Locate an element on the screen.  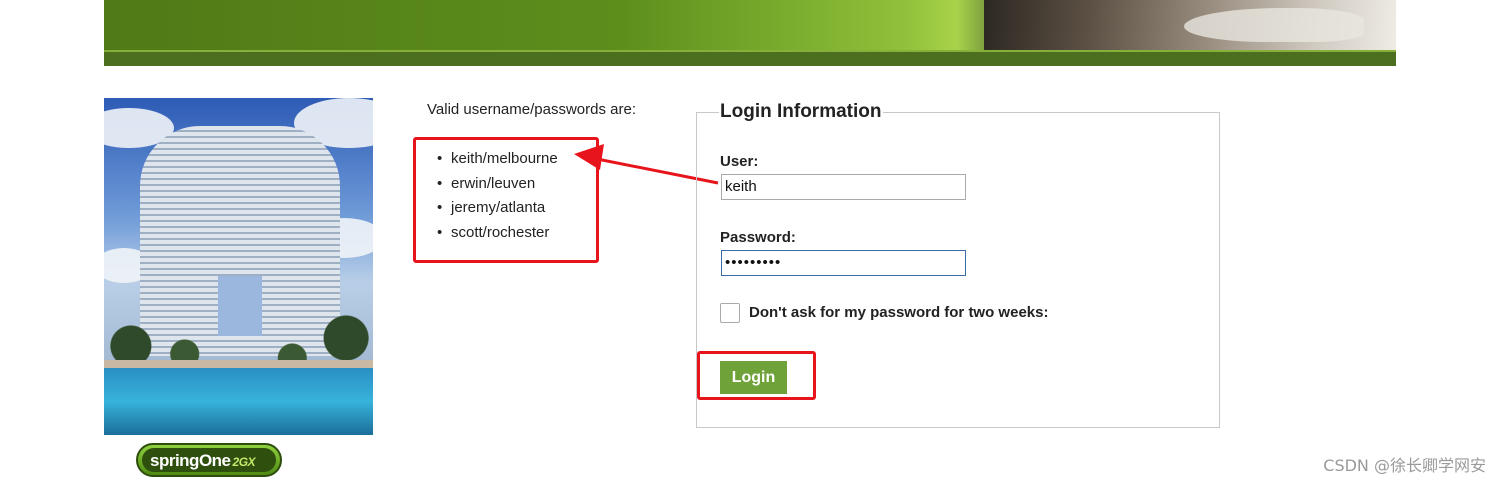
remember-checkbox is located at coordinates (730, 313).